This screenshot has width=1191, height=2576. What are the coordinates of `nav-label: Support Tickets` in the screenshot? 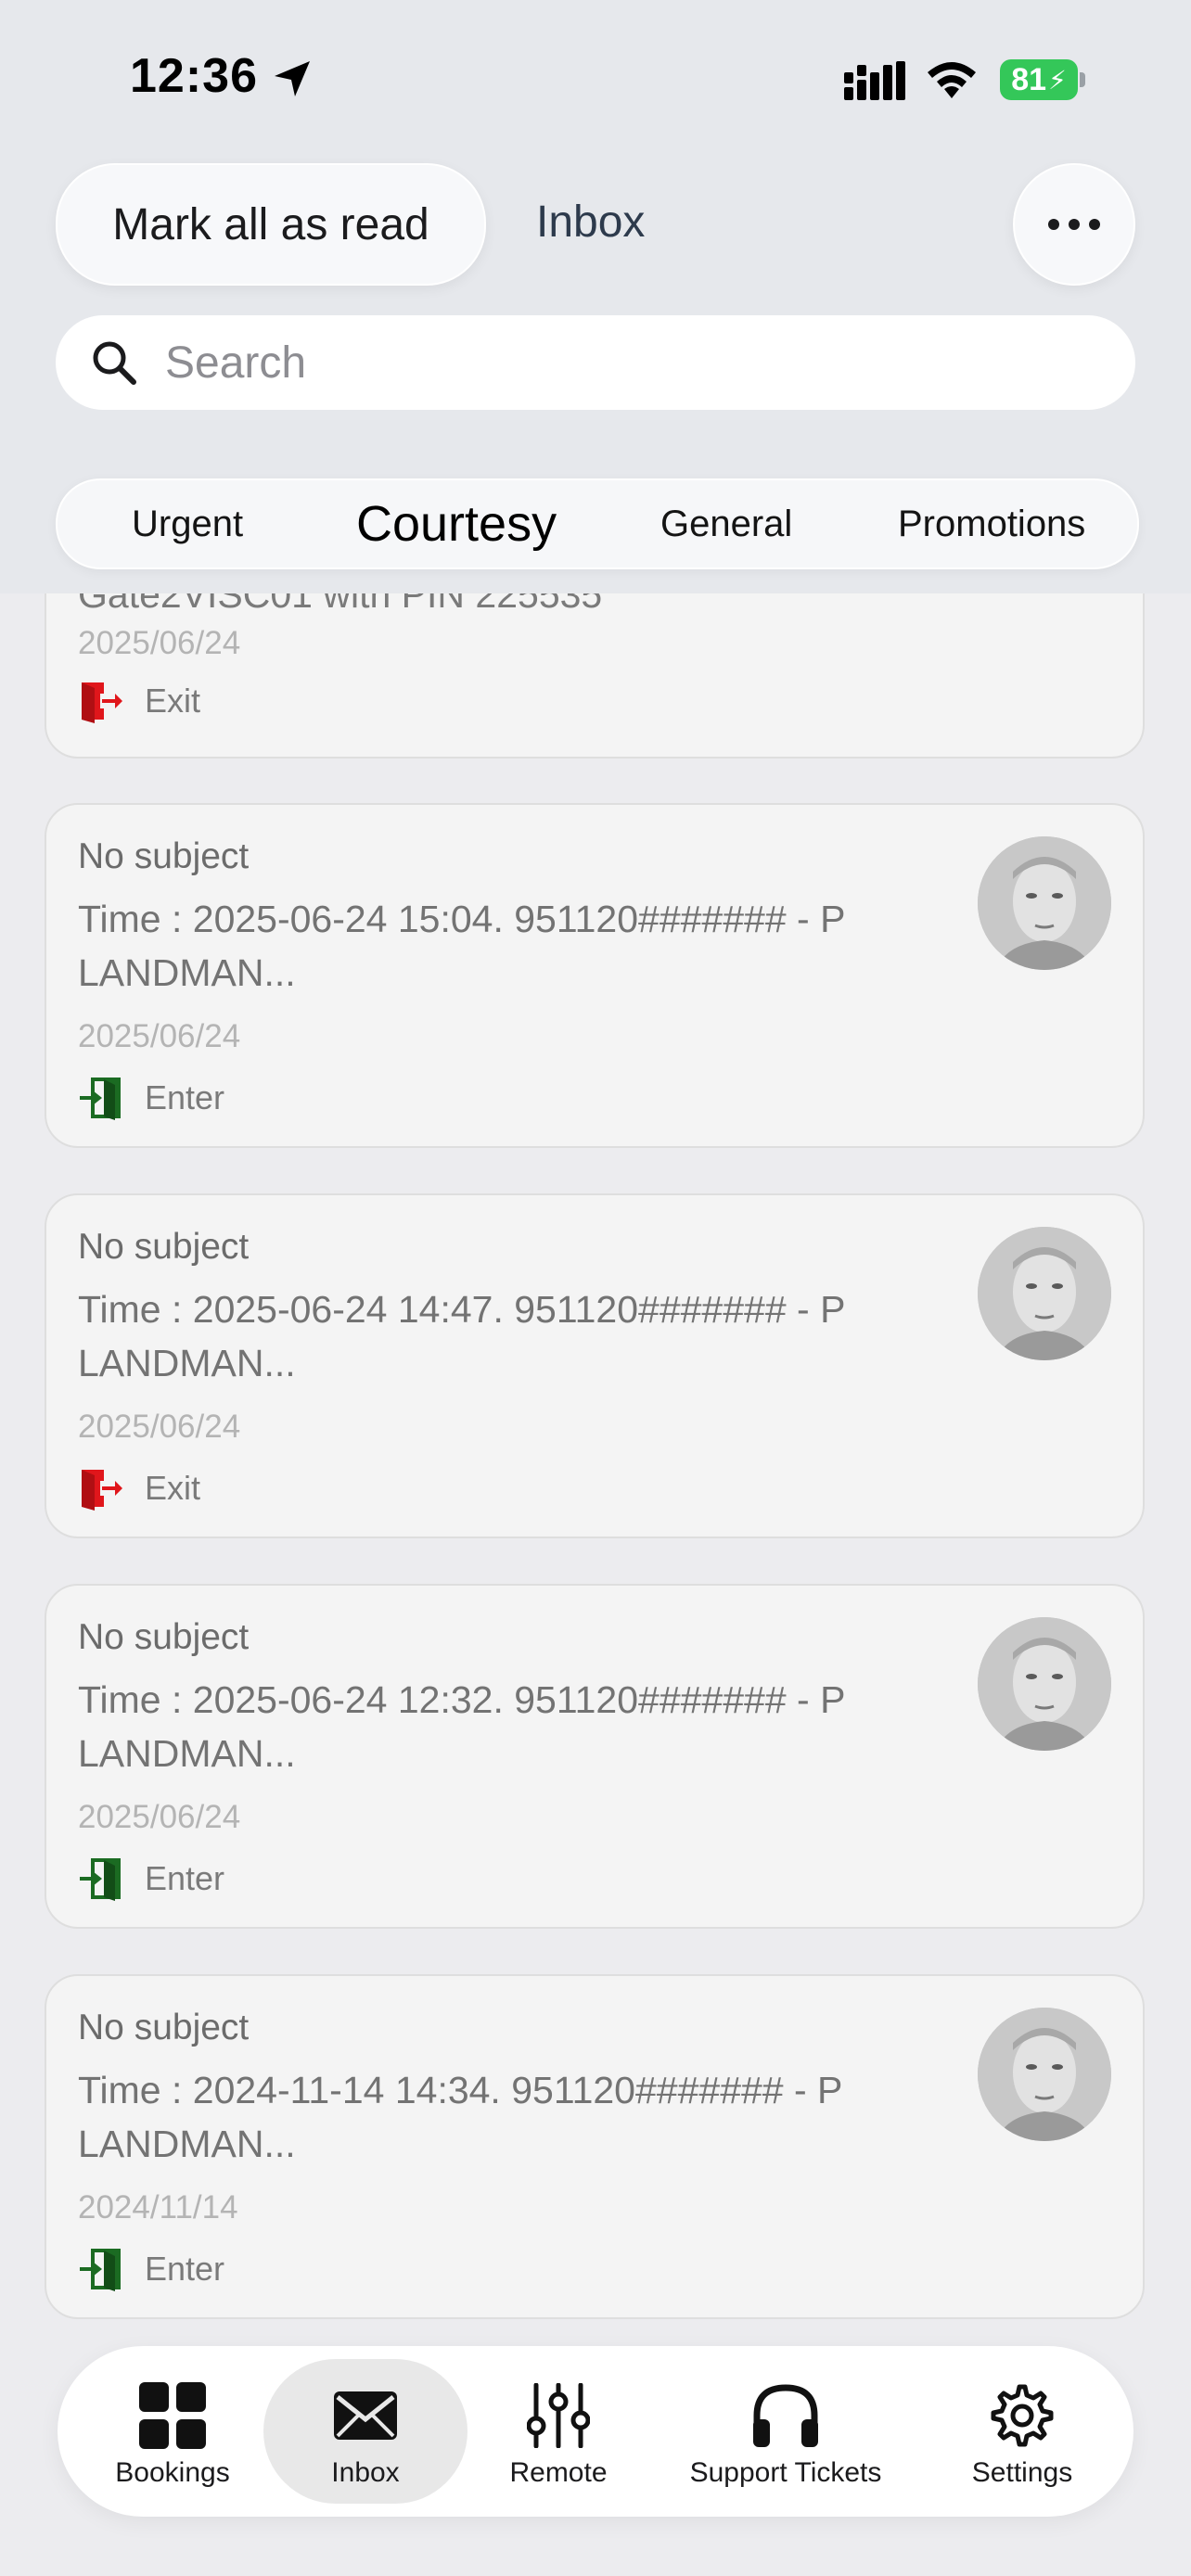 It's located at (785, 2473).